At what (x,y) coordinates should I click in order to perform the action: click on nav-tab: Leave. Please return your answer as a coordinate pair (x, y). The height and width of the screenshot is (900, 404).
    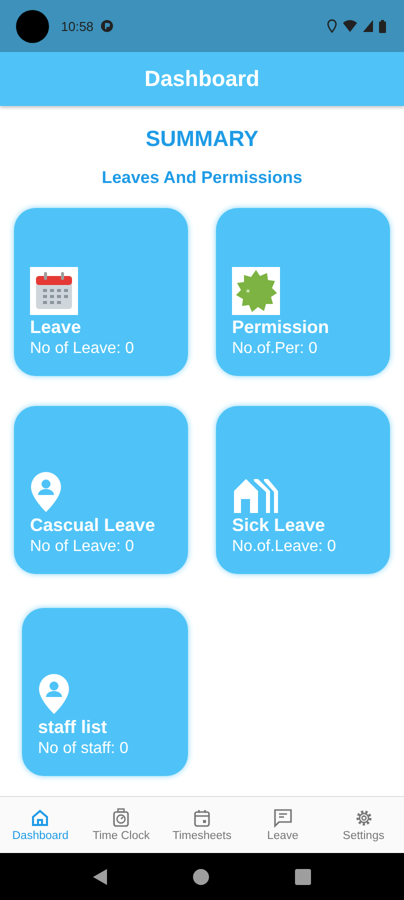
    Looking at the image, I should click on (282, 825).